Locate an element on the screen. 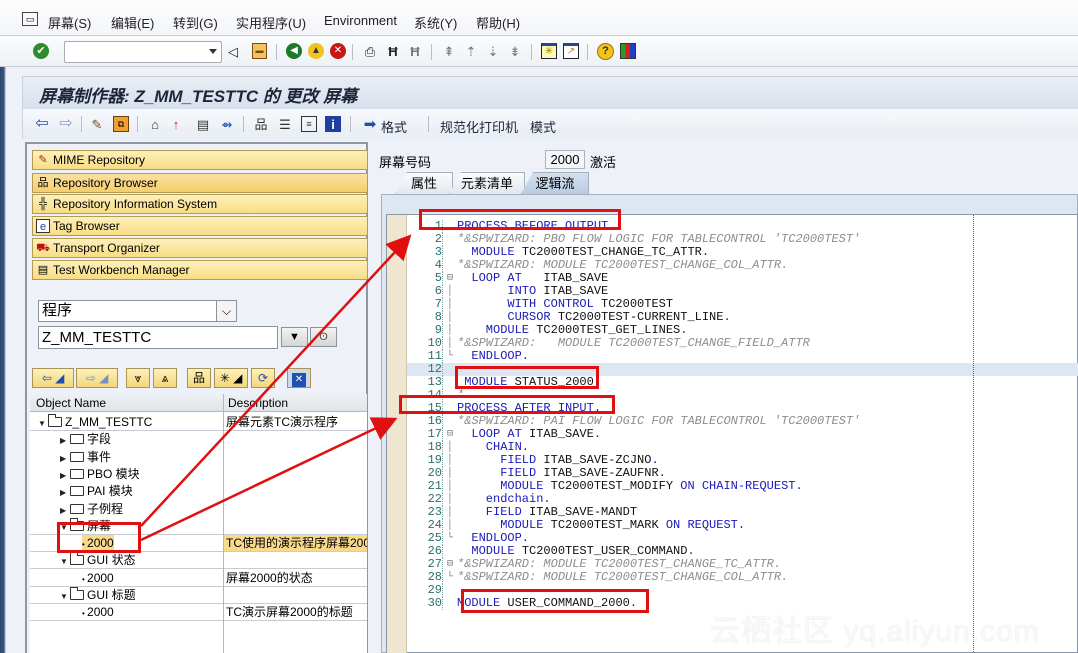 This screenshot has height=653, width=1078. forward-nav-icon: ⇨ is located at coordinates (66, 124).